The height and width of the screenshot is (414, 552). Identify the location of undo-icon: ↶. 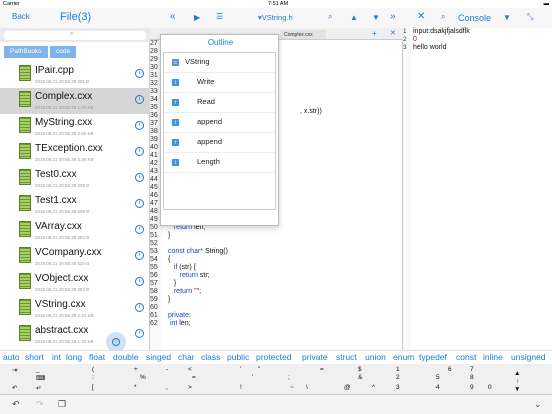
(16, 404).